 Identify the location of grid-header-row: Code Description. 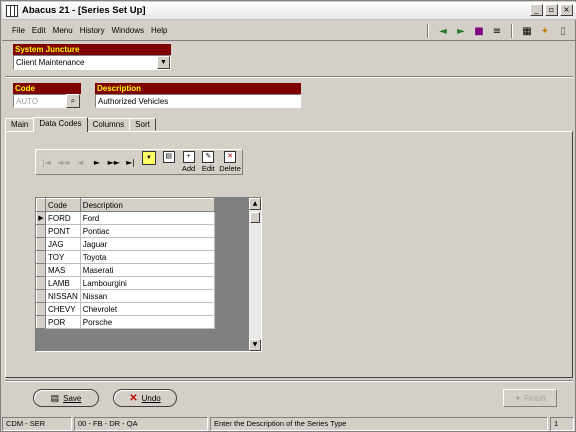
(125, 205).